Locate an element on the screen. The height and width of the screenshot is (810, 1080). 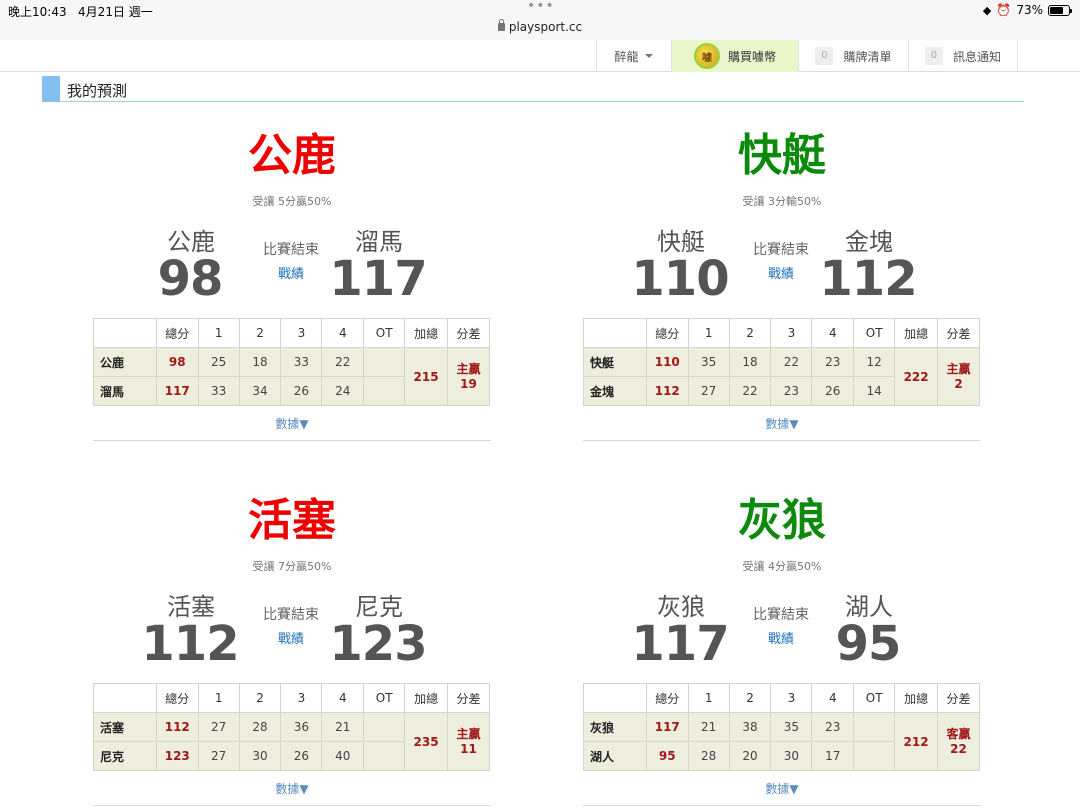
combined-total-cell: 222 is located at coordinates (916, 376).